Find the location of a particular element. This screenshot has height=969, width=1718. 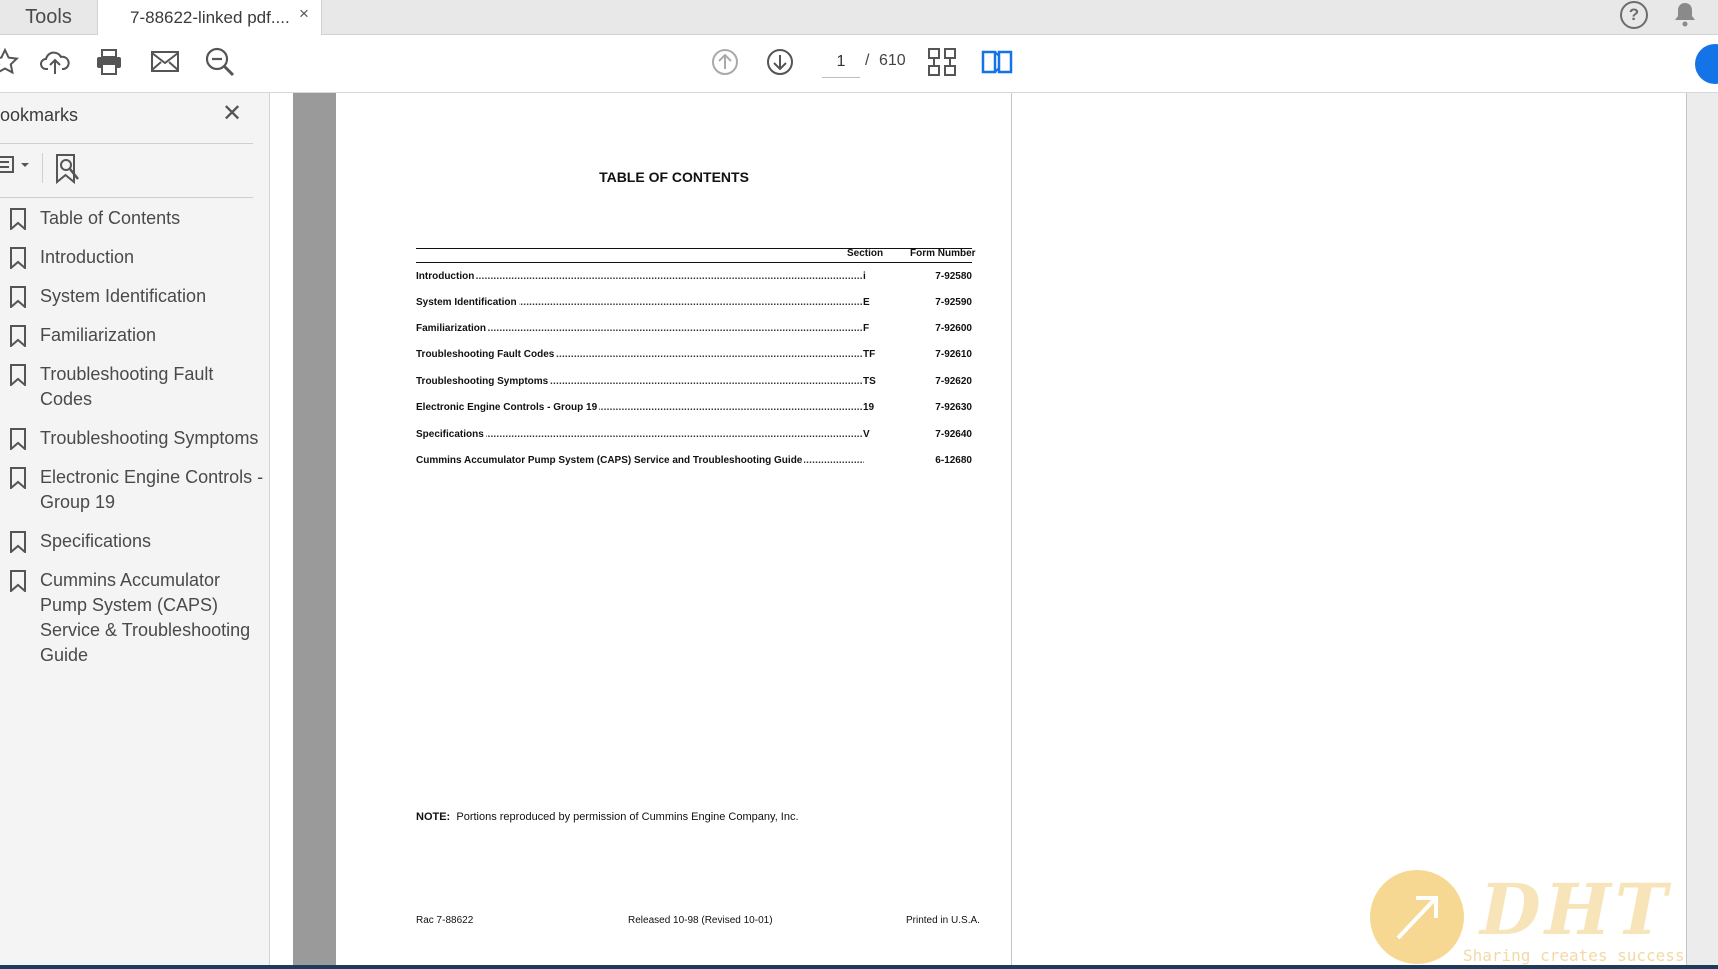

toc-header-form: Form Number is located at coordinates (943, 253).